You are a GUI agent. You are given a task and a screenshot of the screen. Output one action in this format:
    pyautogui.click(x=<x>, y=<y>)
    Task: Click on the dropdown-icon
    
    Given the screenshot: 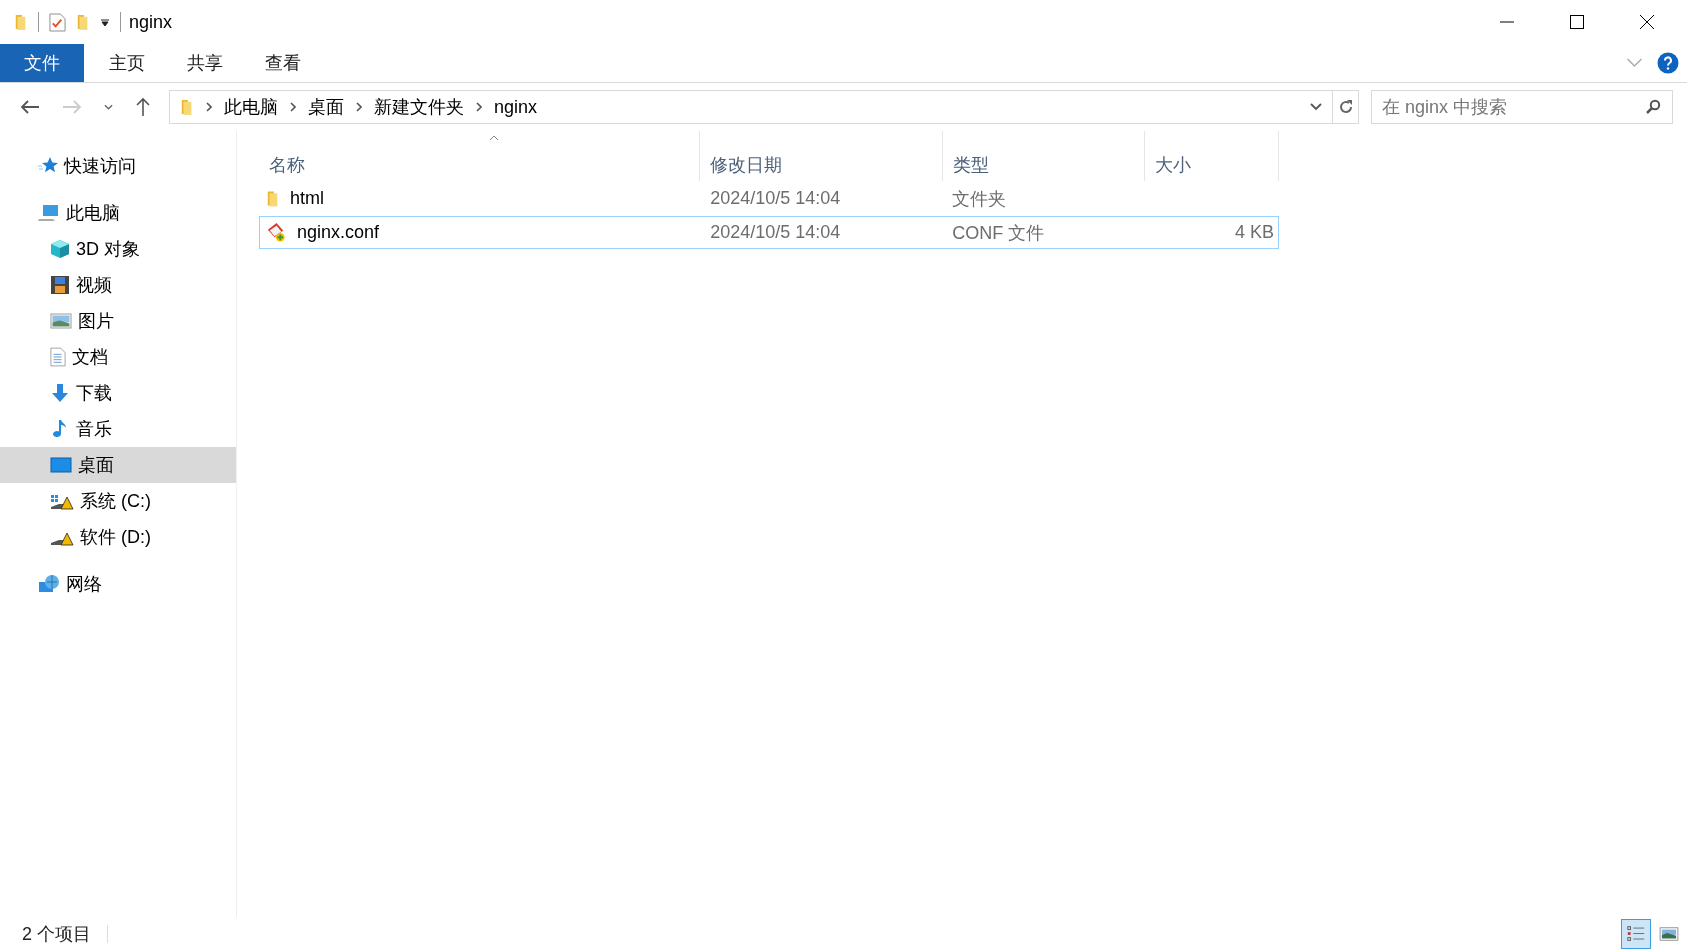 What is the action you would take?
    pyautogui.click(x=105, y=22)
    